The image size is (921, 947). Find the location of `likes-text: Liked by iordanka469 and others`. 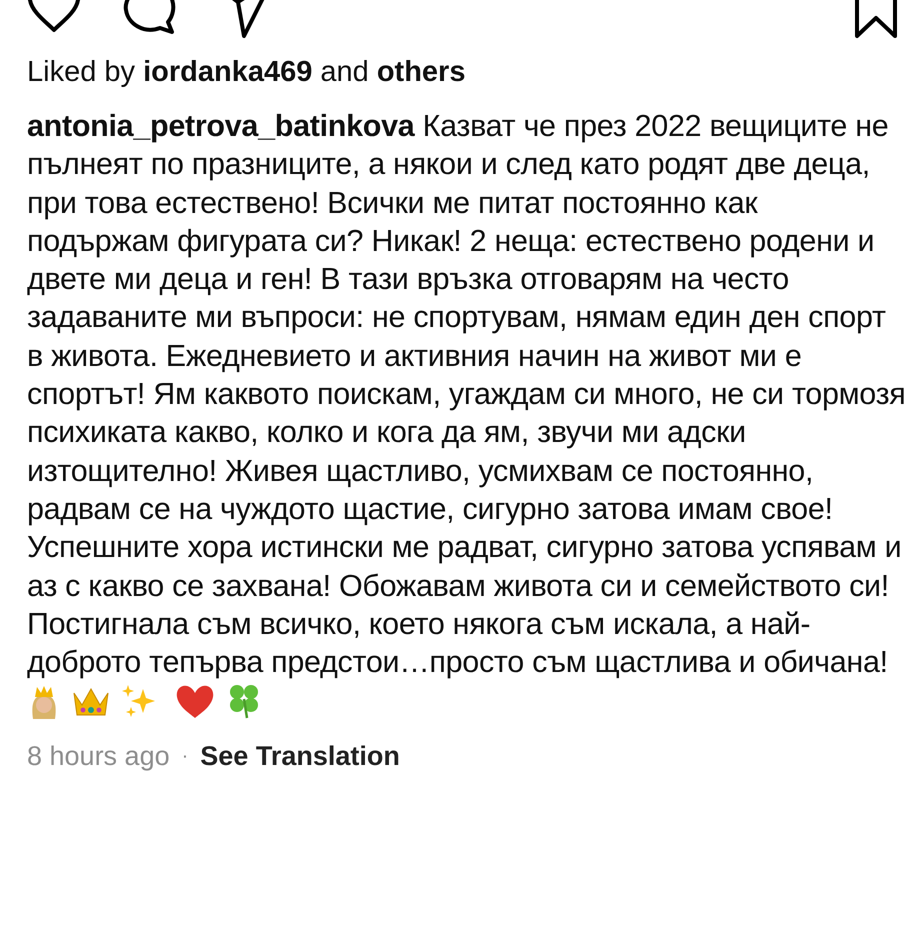

likes-text: Liked by iordanka469 and others is located at coordinates (246, 72).